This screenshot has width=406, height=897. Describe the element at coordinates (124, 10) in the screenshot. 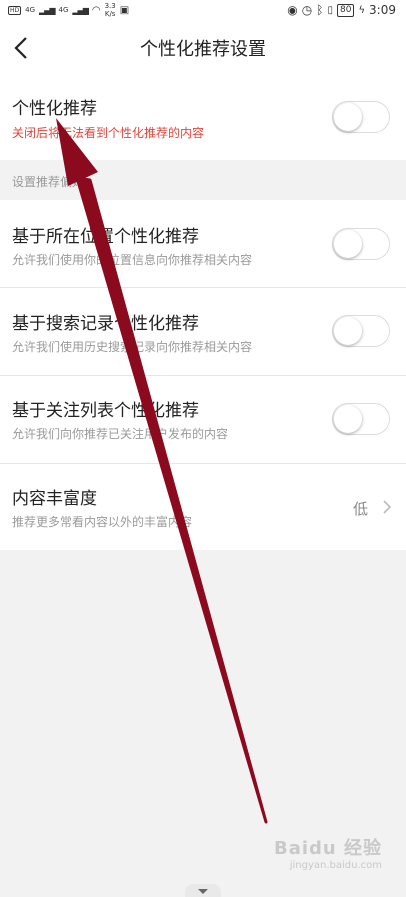

I see `app-notification-icon: ▣` at that location.